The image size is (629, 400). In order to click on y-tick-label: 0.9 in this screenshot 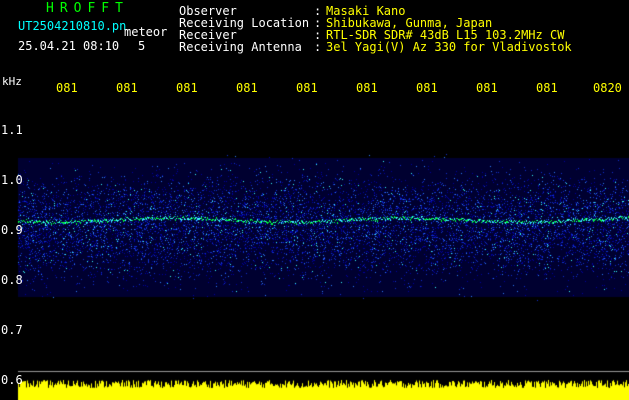, I will do `click(12, 230)`.